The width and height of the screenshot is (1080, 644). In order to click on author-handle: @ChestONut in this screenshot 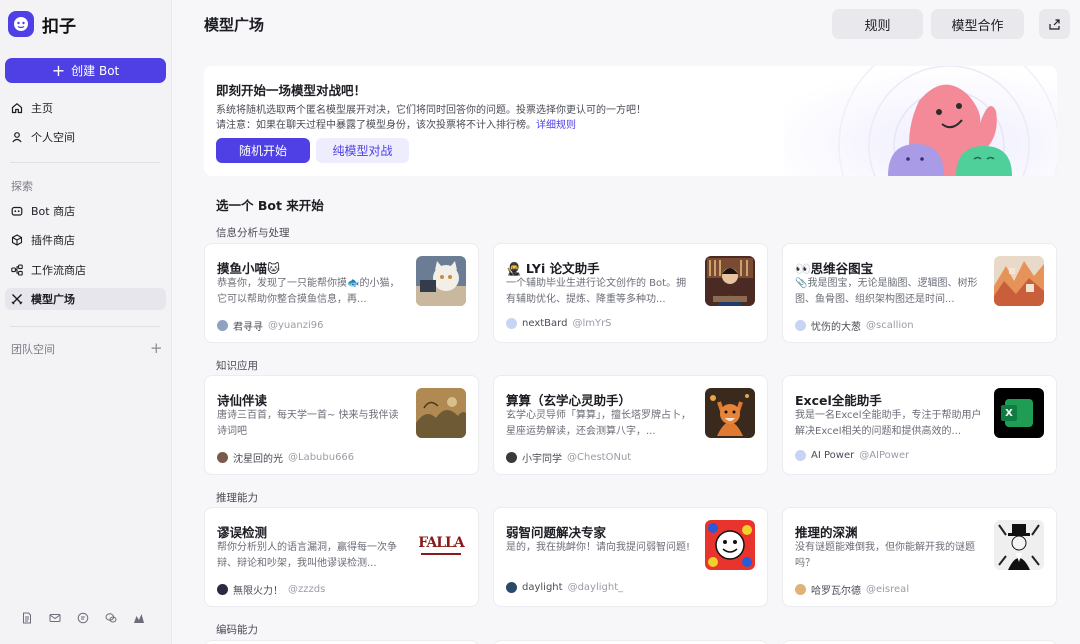, I will do `click(599, 457)`.